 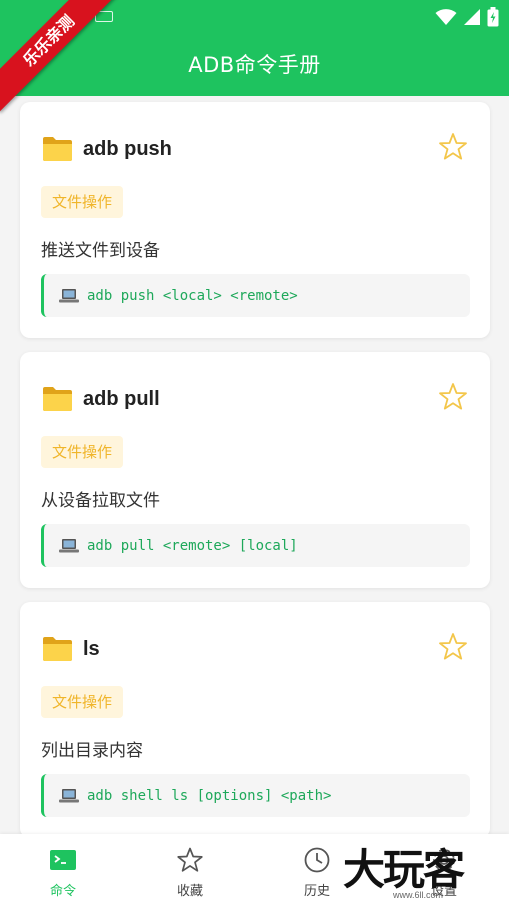 I want to click on star-icon, so click(x=190, y=859).